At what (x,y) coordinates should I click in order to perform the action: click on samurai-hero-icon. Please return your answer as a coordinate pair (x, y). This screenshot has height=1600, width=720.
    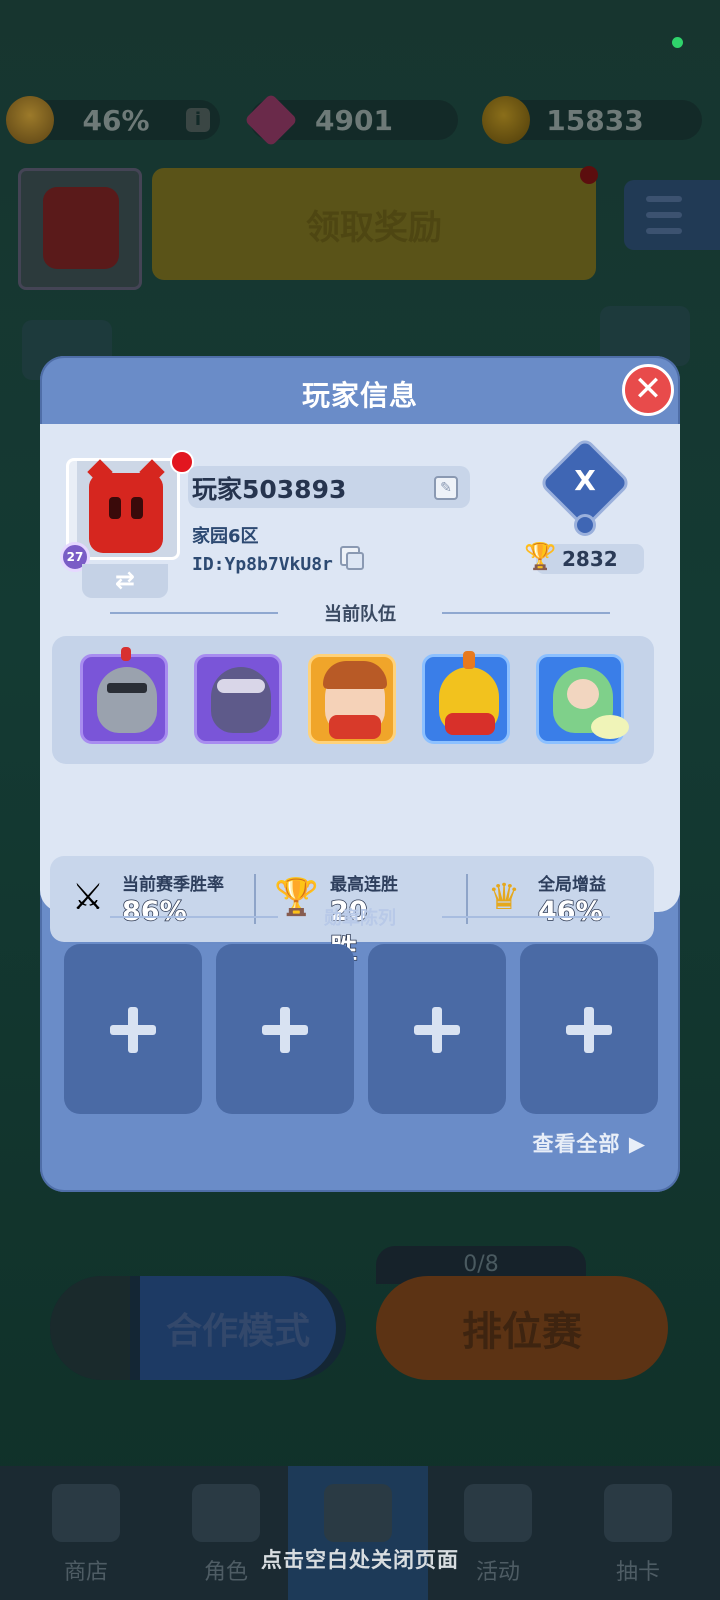
    Looking at the image, I should click on (352, 699).